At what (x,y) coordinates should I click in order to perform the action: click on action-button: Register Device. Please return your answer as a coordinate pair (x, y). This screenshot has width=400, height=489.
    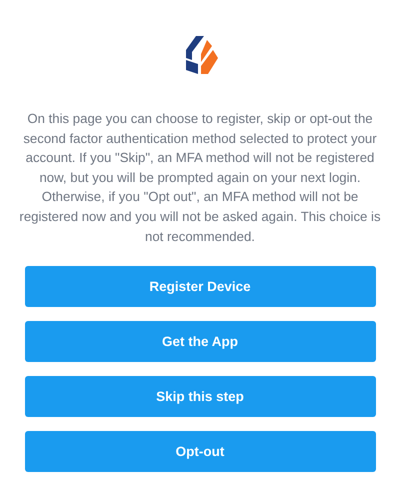
    Looking at the image, I should click on (200, 287).